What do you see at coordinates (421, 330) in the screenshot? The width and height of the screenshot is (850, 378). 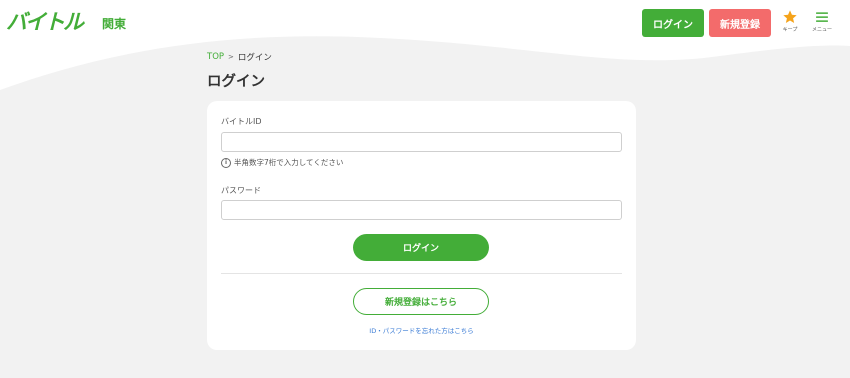 I see `forgot-credentials-link: ID・パスワードを忘れた方はこちら` at bounding box center [421, 330].